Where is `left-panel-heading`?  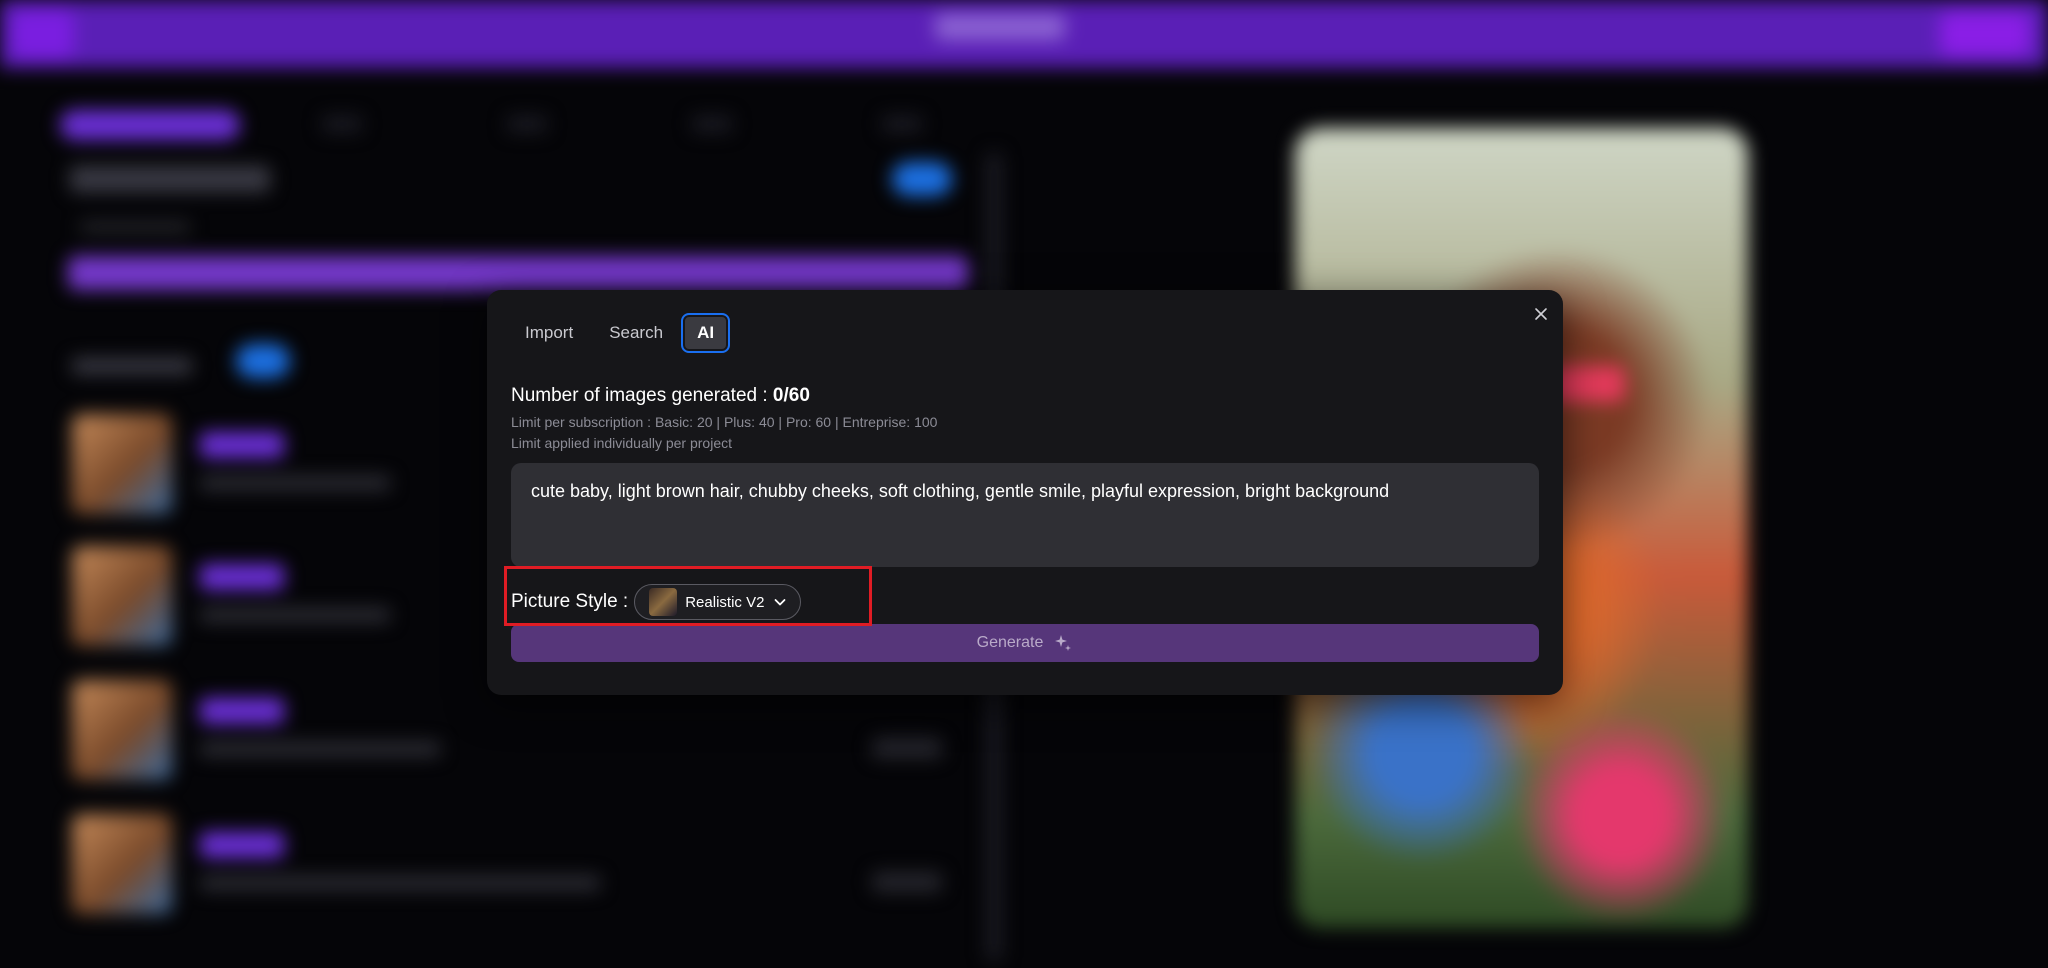 left-panel-heading is located at coordinates (170, 179).